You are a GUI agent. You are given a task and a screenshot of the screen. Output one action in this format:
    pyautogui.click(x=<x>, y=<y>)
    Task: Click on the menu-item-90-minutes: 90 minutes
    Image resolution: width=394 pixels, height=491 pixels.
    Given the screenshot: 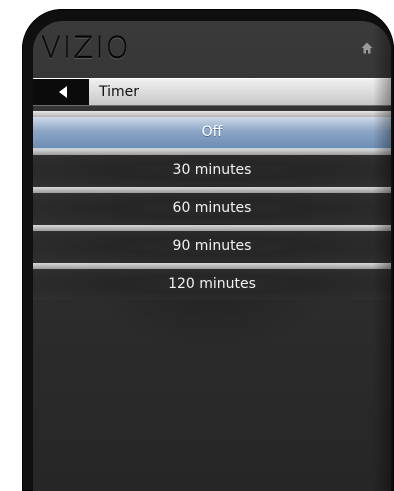 What is the action you would take?
    pyautogui.click(x=212, y=244)
    